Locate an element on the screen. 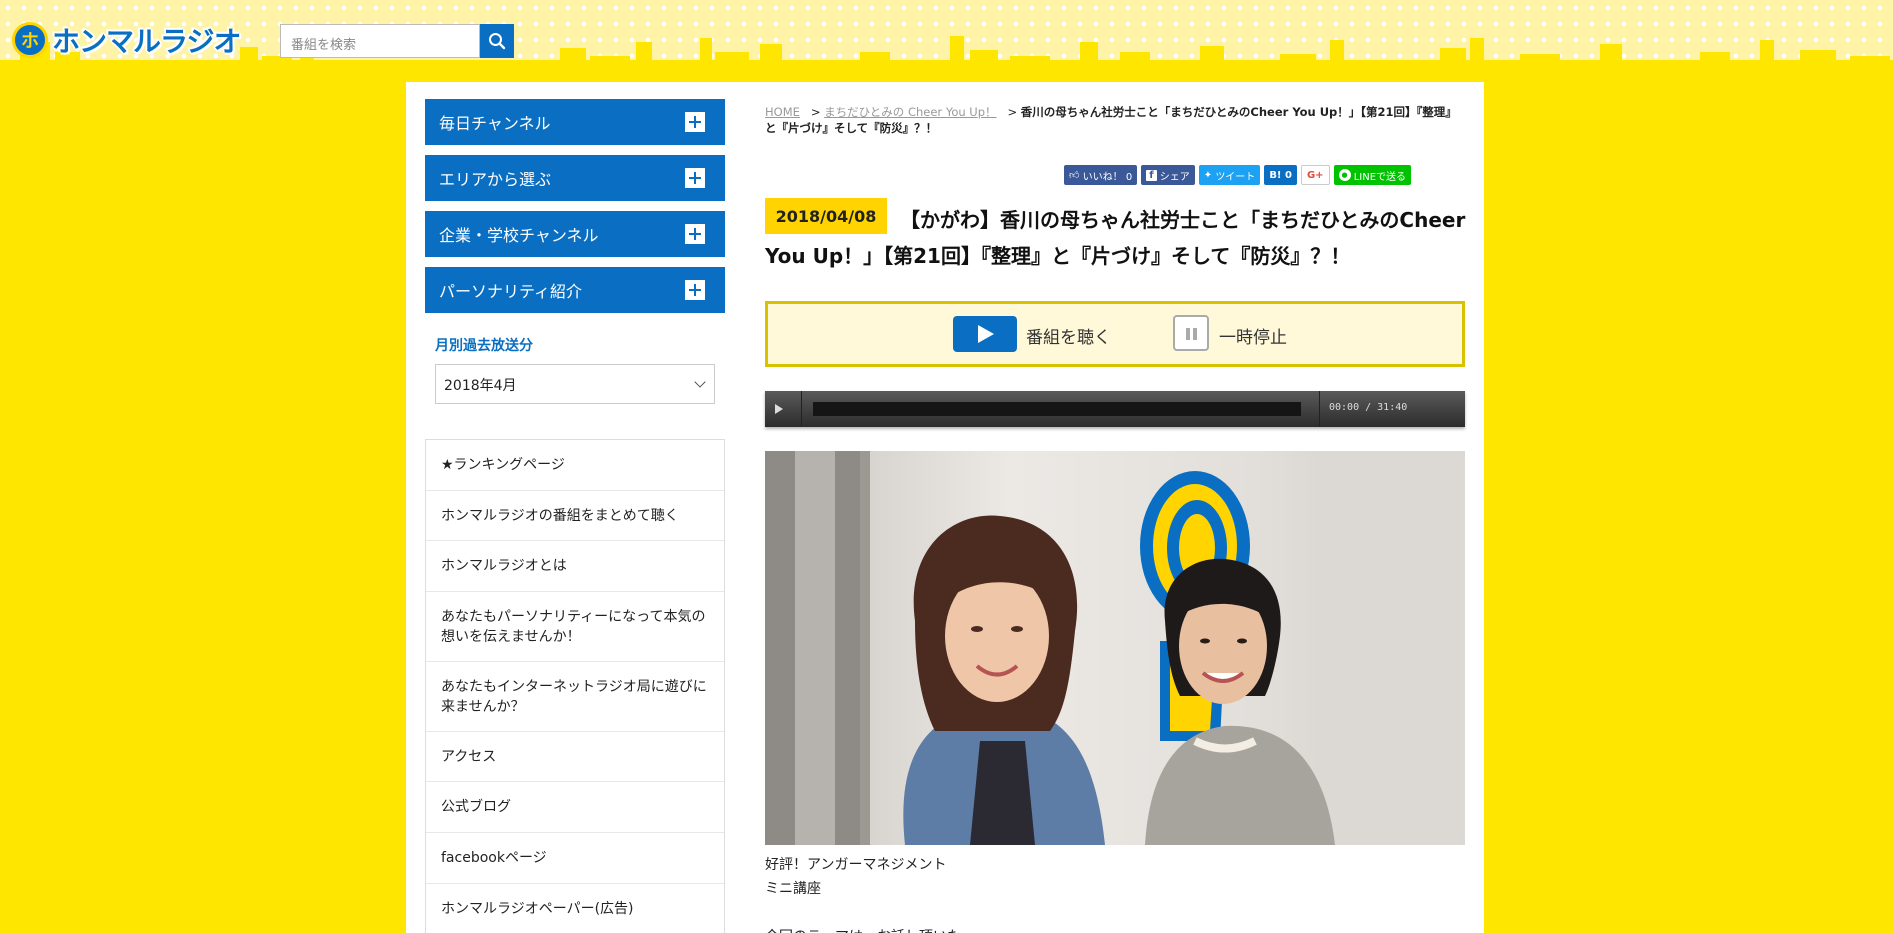 The height and width of the screenshot is (933, 1893). program-player: 番組を聴く 一時停止 is located at coordinates (1115, 334).